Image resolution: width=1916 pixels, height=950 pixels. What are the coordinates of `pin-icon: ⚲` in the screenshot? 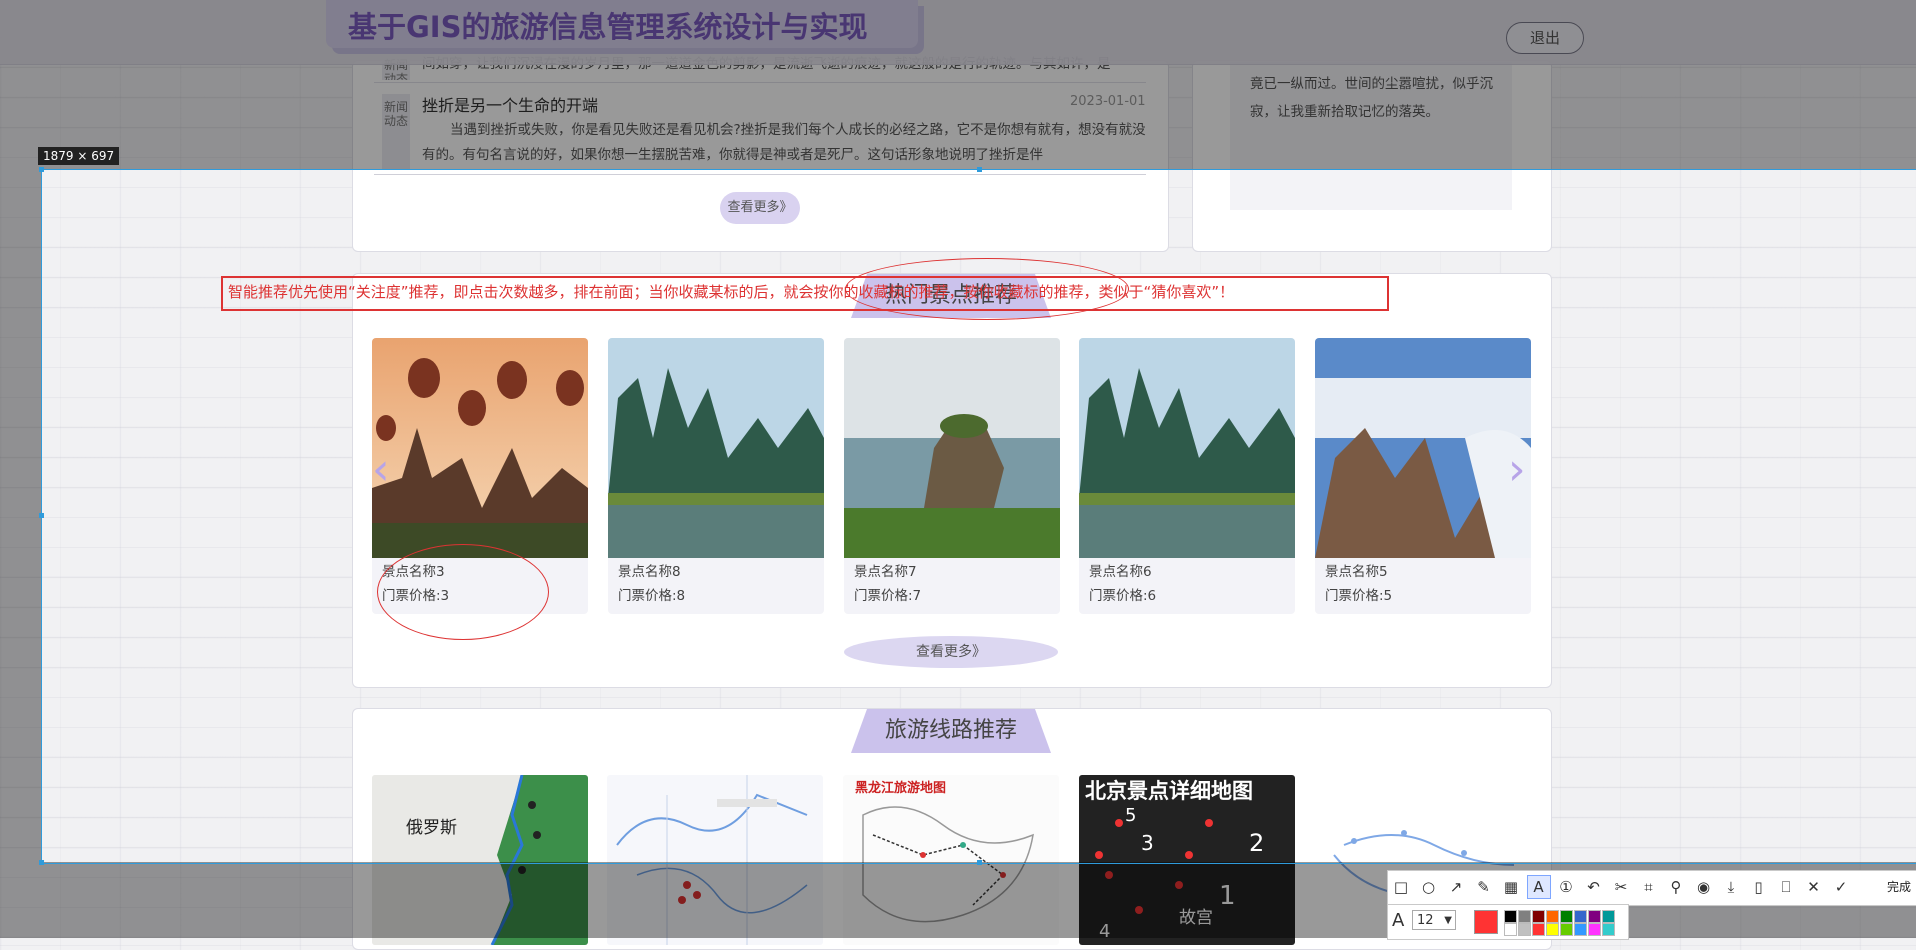 It's located at (1676, 887).